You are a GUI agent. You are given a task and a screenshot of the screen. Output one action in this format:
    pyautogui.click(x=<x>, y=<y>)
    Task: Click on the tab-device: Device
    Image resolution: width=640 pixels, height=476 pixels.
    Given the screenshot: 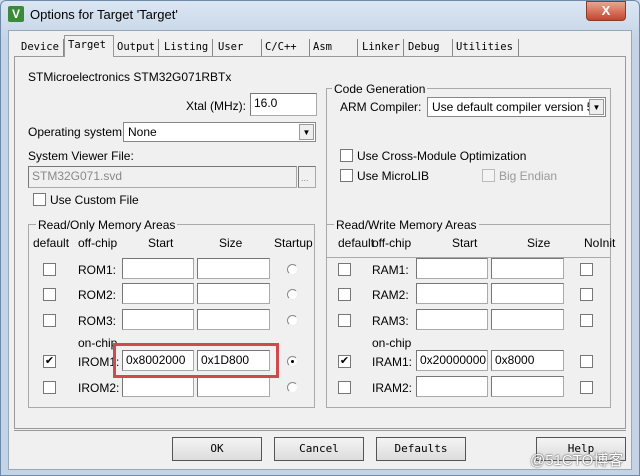 What is the action you would take?
    pyautogui.click(x=41, y=47)
    